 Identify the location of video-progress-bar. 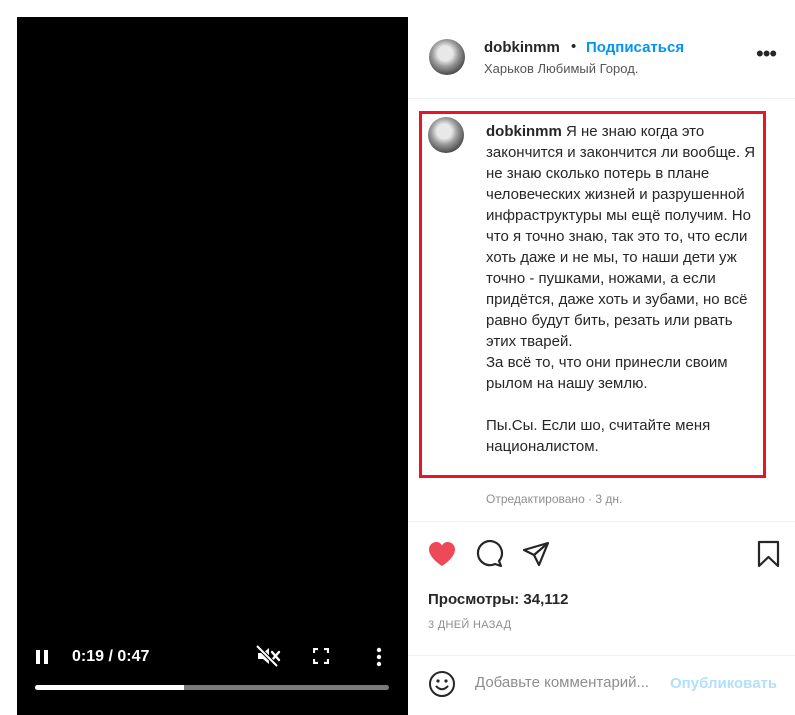
(212, 687).